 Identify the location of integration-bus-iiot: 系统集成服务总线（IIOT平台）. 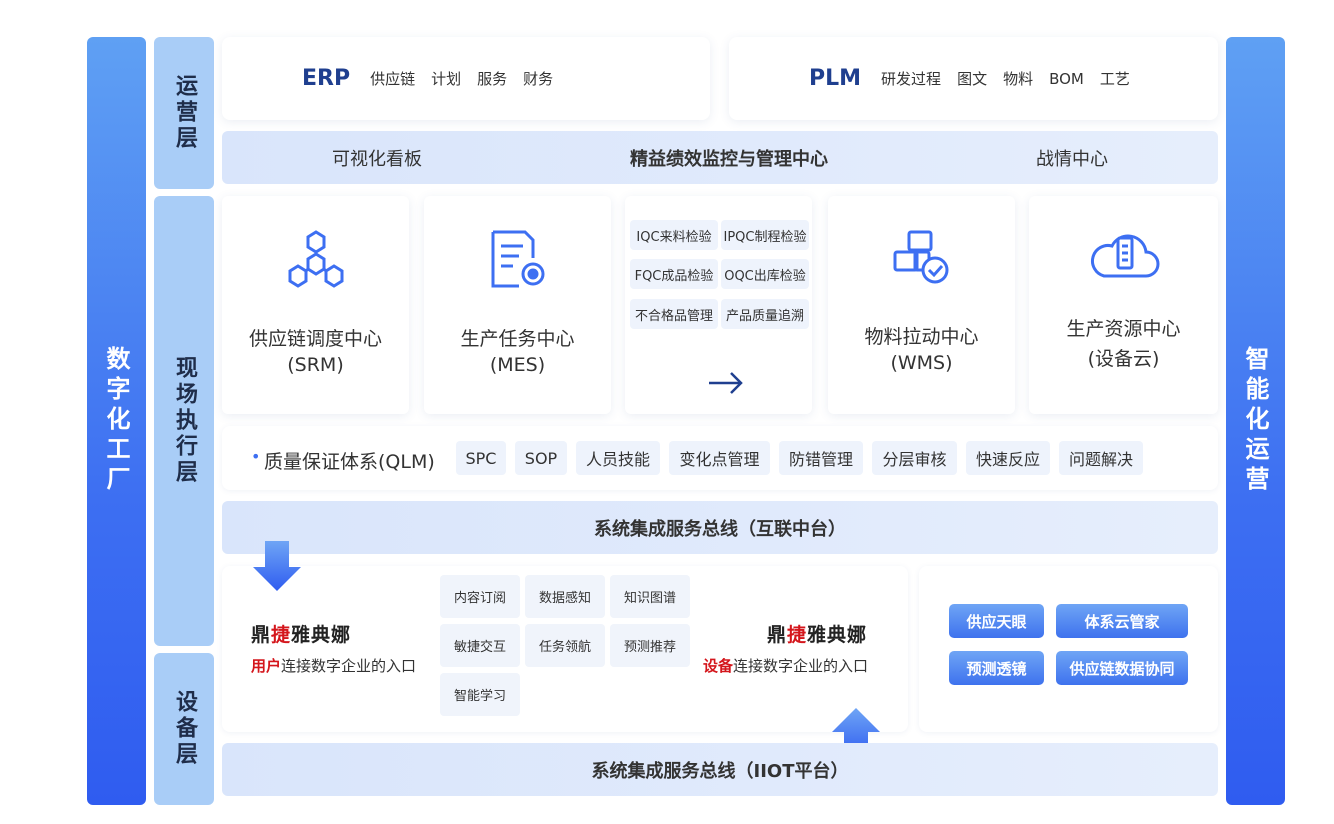
(720, 769).